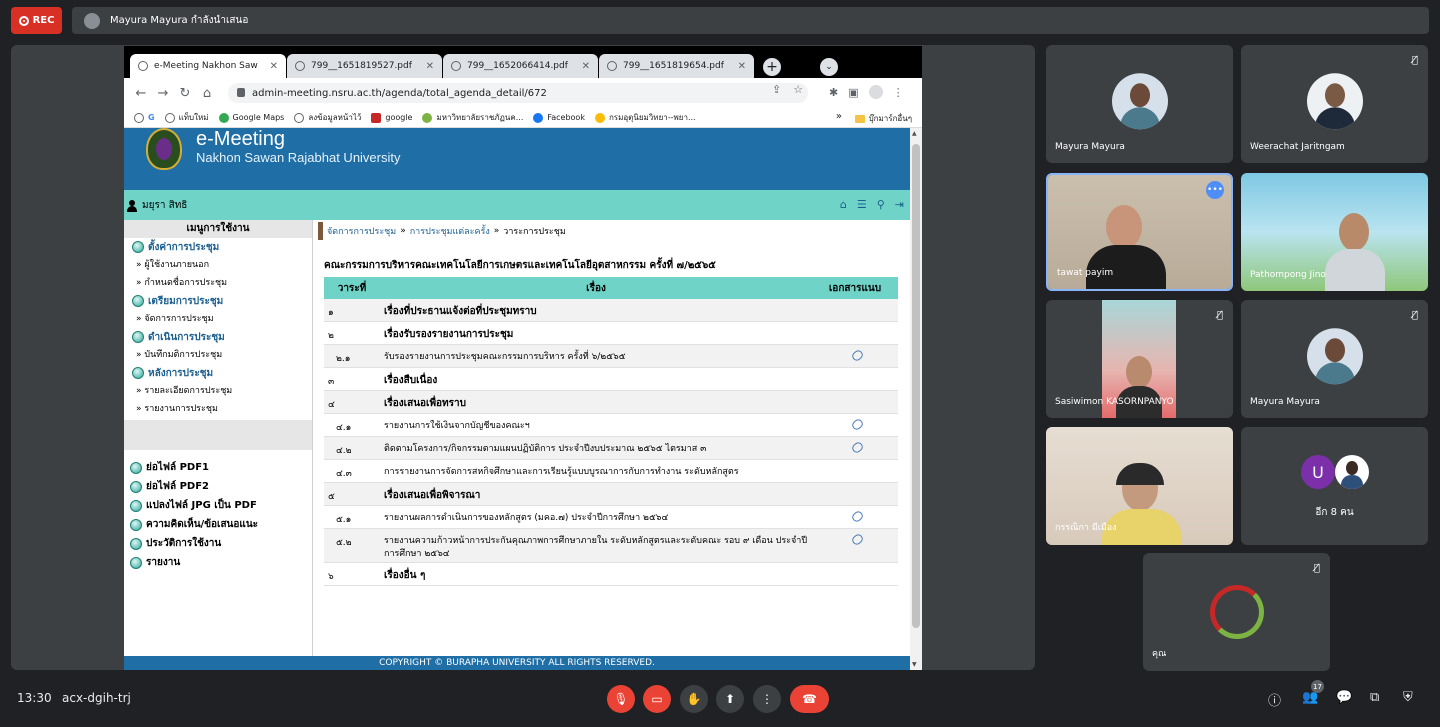 This screenshot has width=1440, height=727. What do you see at coordinates (208, 66) in the screenshot?
I see `browser-tab-emeeting: e-Meeting Nakhon Sawan R ✕` at bounding box center [208, 66].